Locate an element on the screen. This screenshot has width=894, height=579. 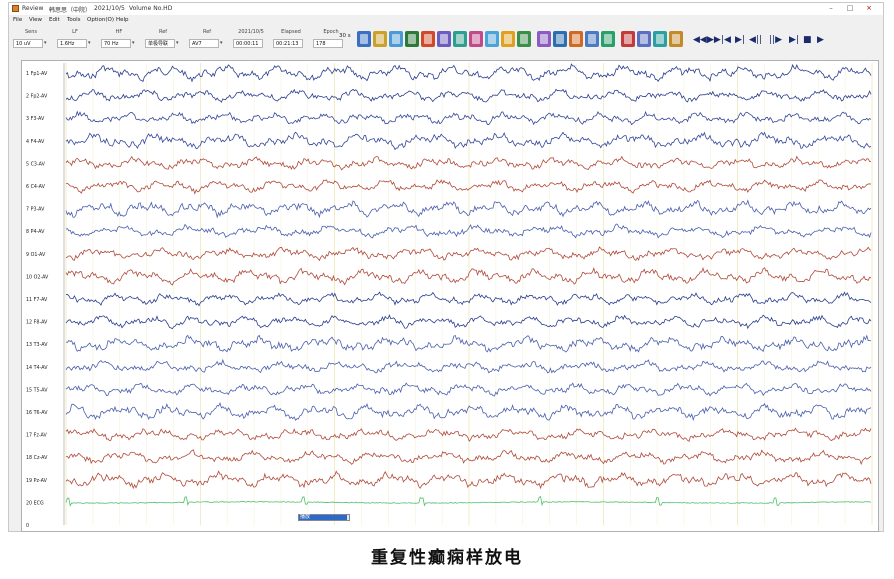
param-epoch-value: 178 is located at coordinates (328, 43).